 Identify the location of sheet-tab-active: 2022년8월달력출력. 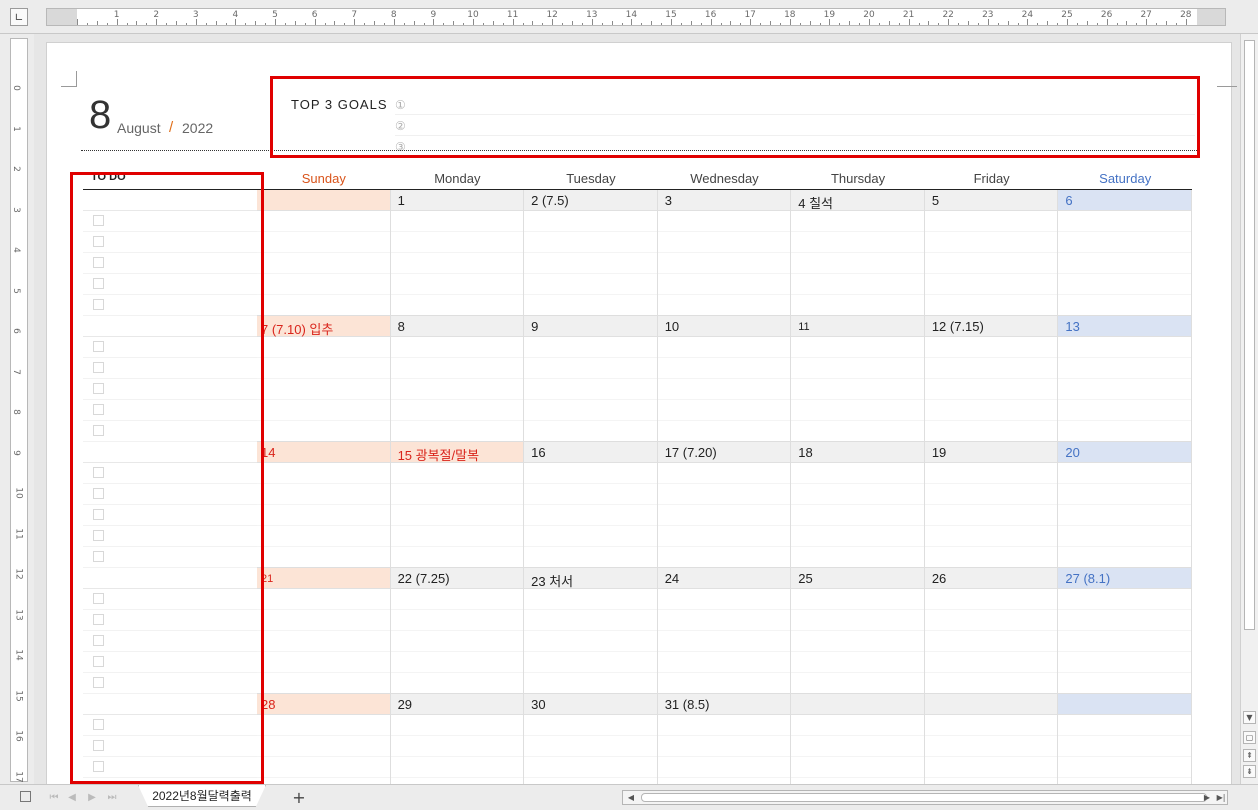
(202, 796).